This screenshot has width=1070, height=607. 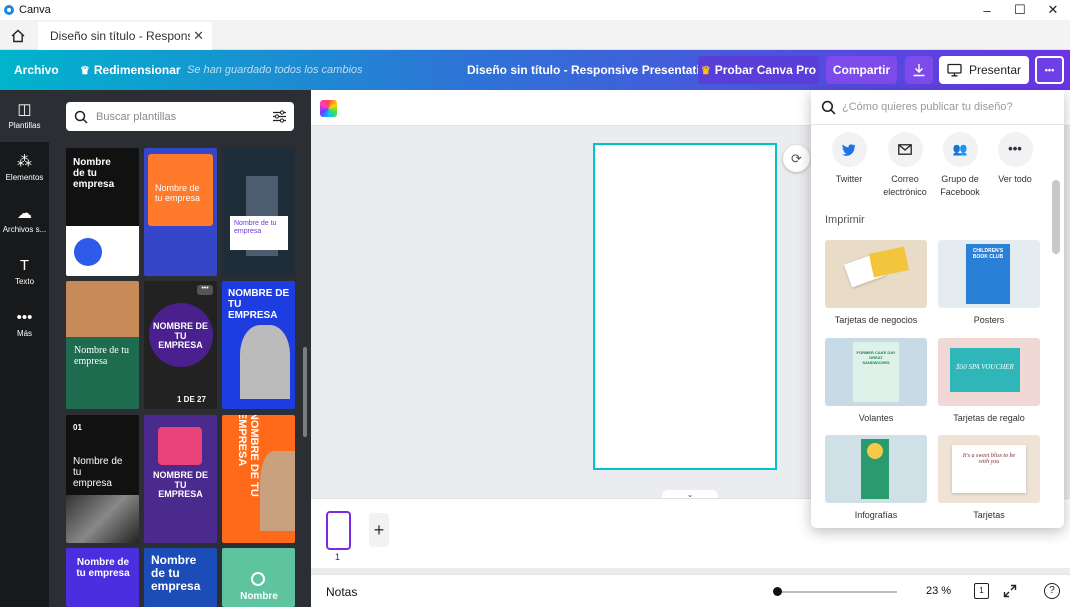 What do you see at coordinates (1010, 591) in the screenshot?
I see `fullscreen-icon` at bounding box center [1010, 591].